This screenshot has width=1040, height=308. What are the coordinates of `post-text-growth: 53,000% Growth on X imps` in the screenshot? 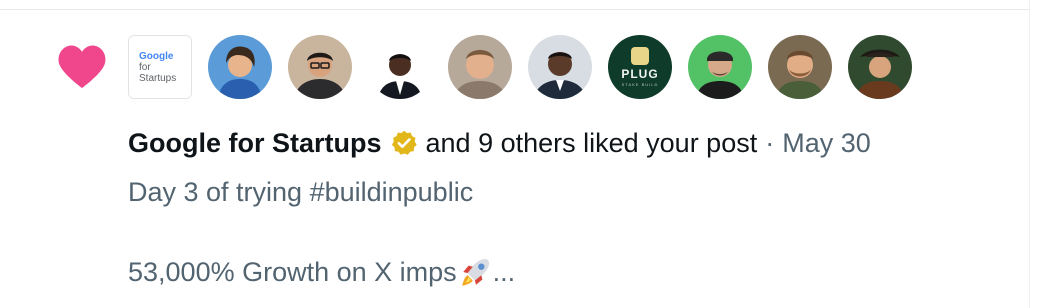 It's located at (292, 272).